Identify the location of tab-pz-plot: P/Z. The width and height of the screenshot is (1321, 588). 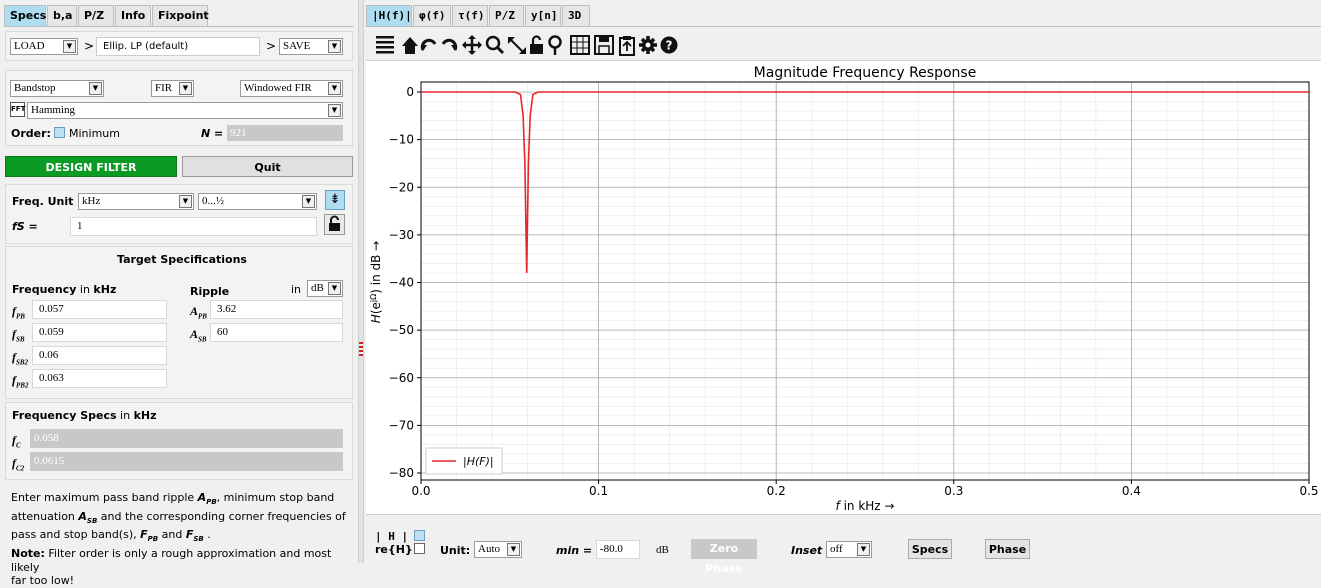
(506, 15).